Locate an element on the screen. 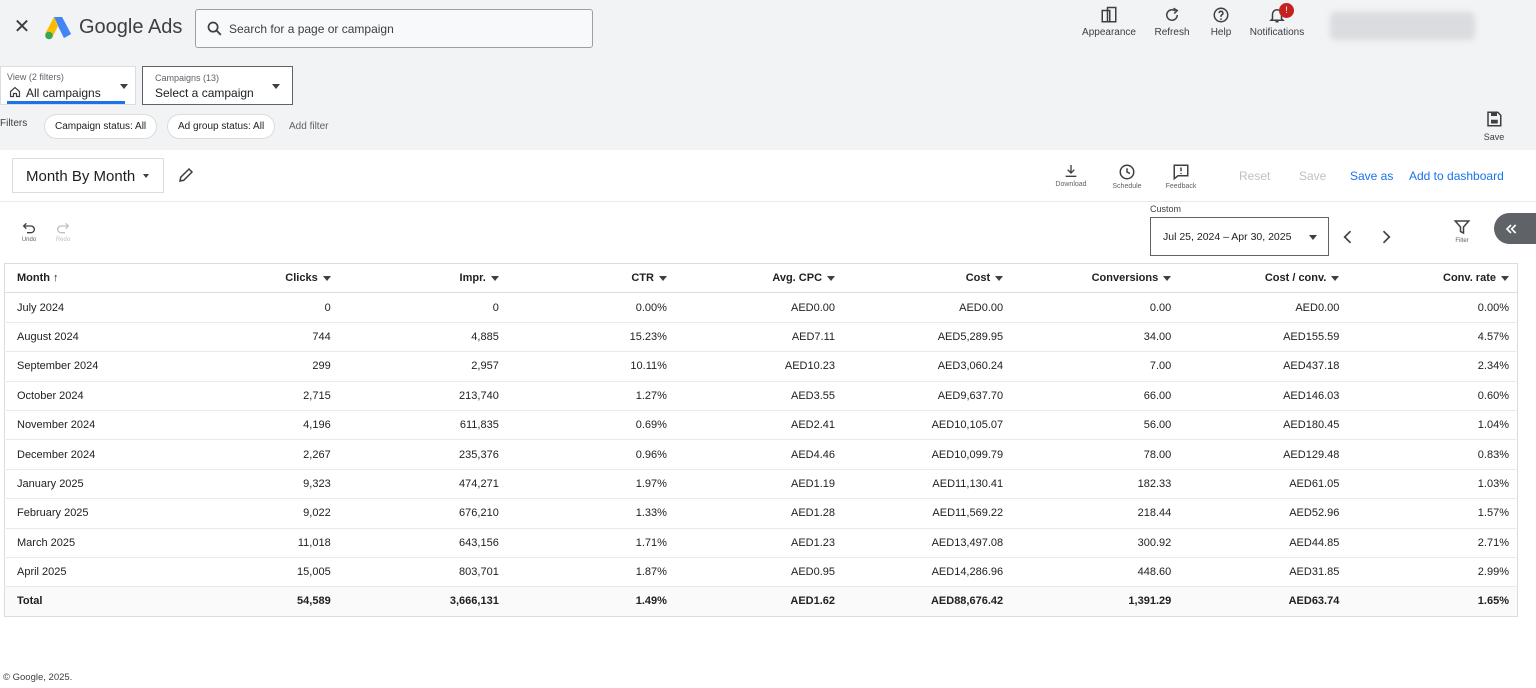 The height and width of the screenshot is (688, 1536). column-header-cost: Cost is located at coordinates (927, 278).